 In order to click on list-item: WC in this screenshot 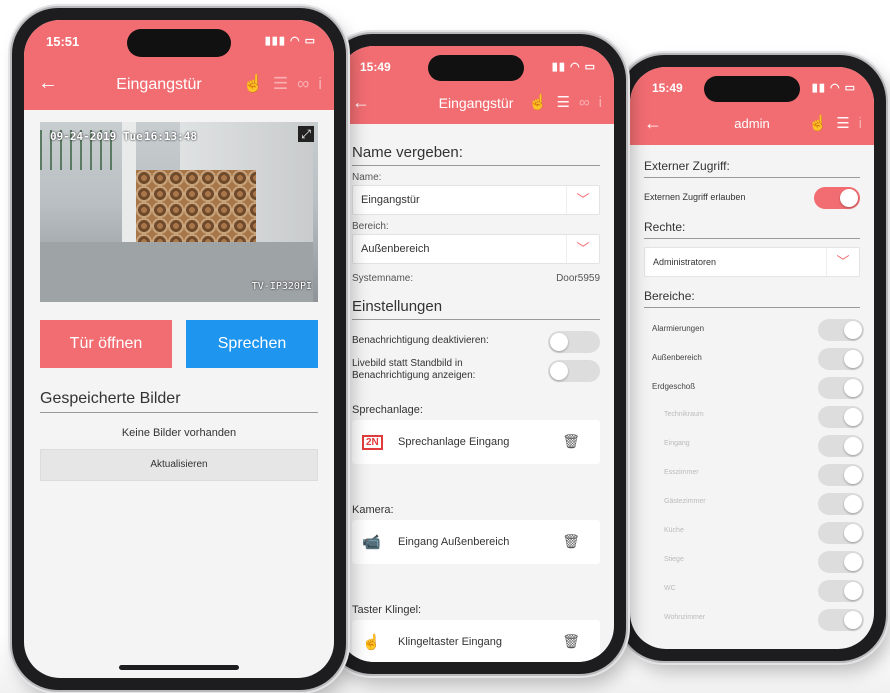, I will do `click(752, 591)`.